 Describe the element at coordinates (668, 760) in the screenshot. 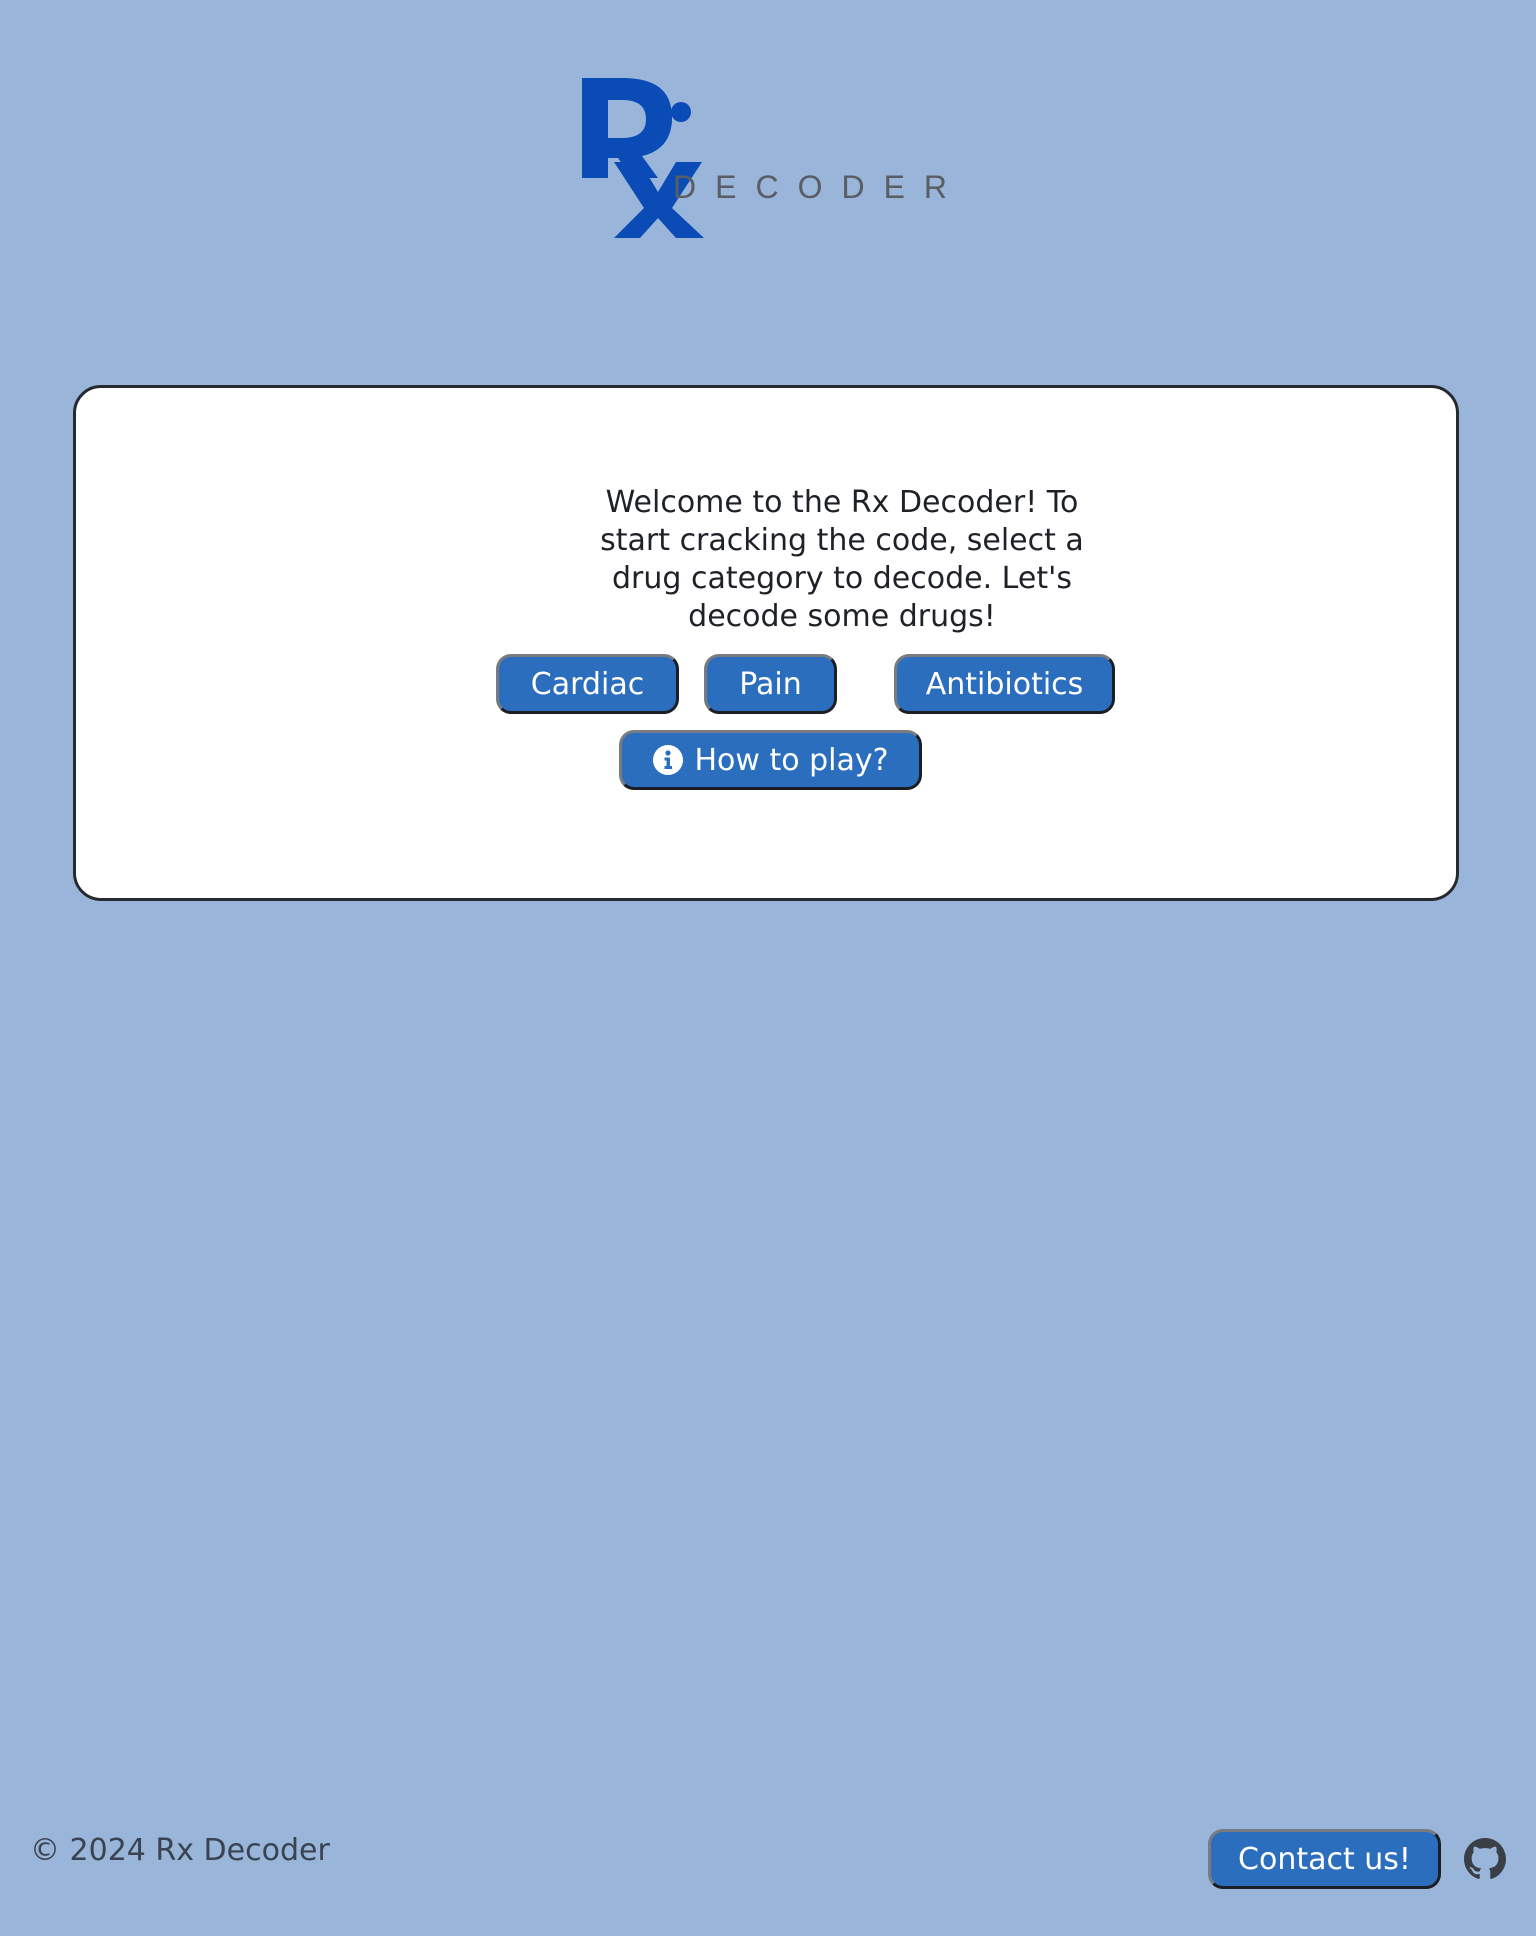

I see `info-circle-icon` at that location.